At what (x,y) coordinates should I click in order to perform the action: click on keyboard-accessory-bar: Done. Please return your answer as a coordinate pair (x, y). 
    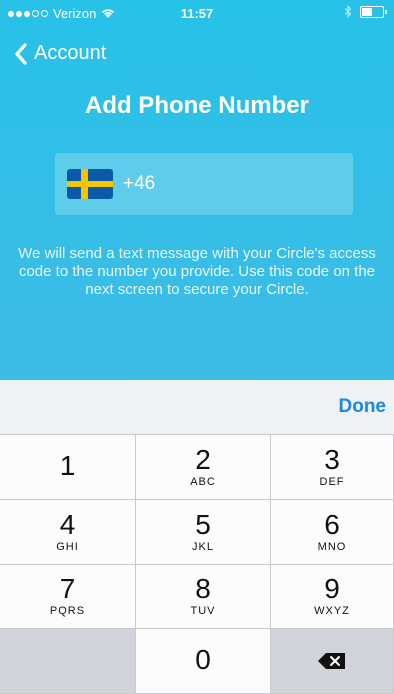
    Looking at the image, I should click on (197, 407).